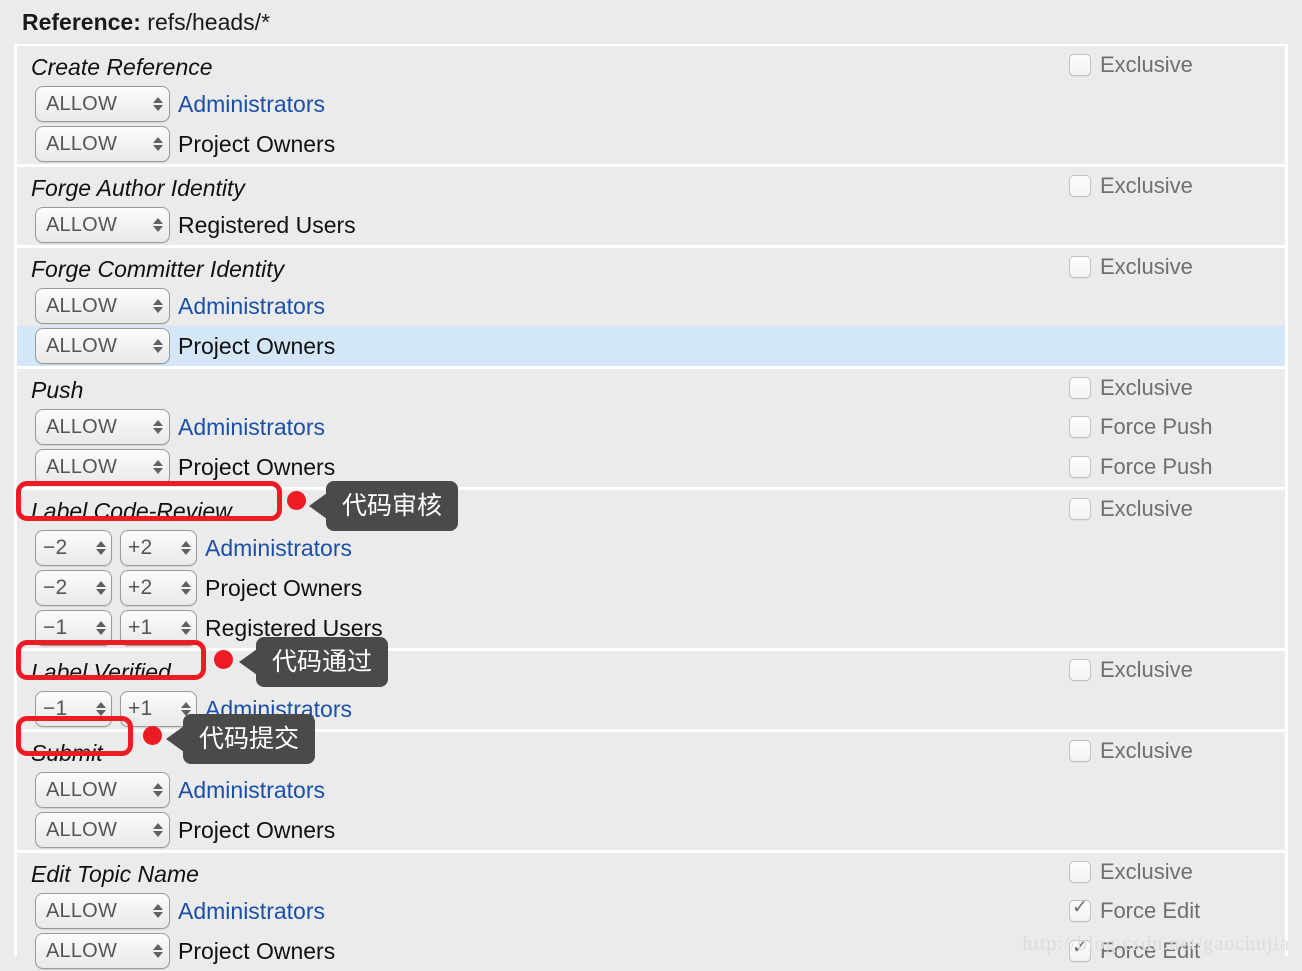  What do you see at coordinates (158, 269) in the screenshot?
I see `section-title: Forge Committer Identity` at bounding box center [158, 269].